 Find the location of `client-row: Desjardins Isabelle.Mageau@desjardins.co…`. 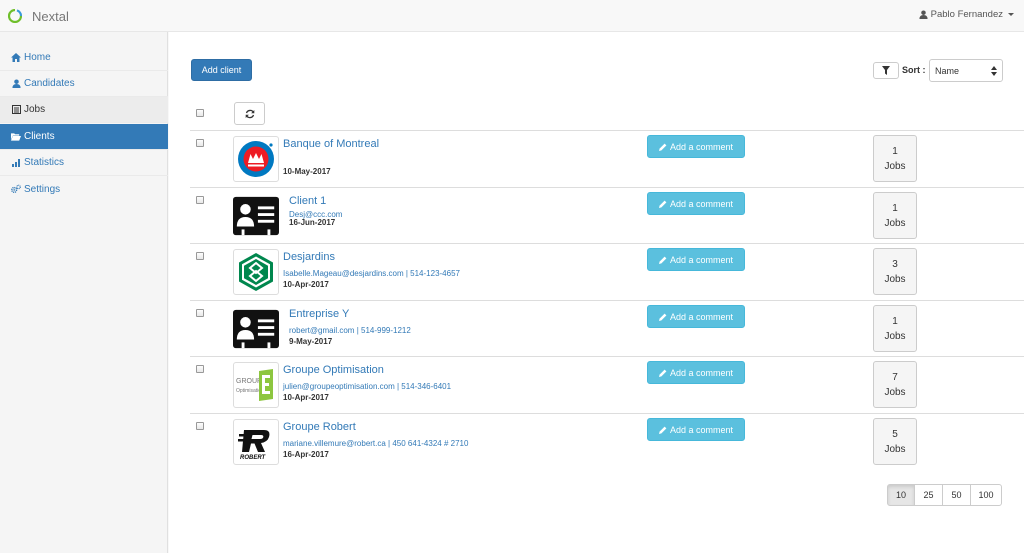

client-row: Desjardins Isabelle.Mageau@desjardins.co… is located at coordinates (607, 271).